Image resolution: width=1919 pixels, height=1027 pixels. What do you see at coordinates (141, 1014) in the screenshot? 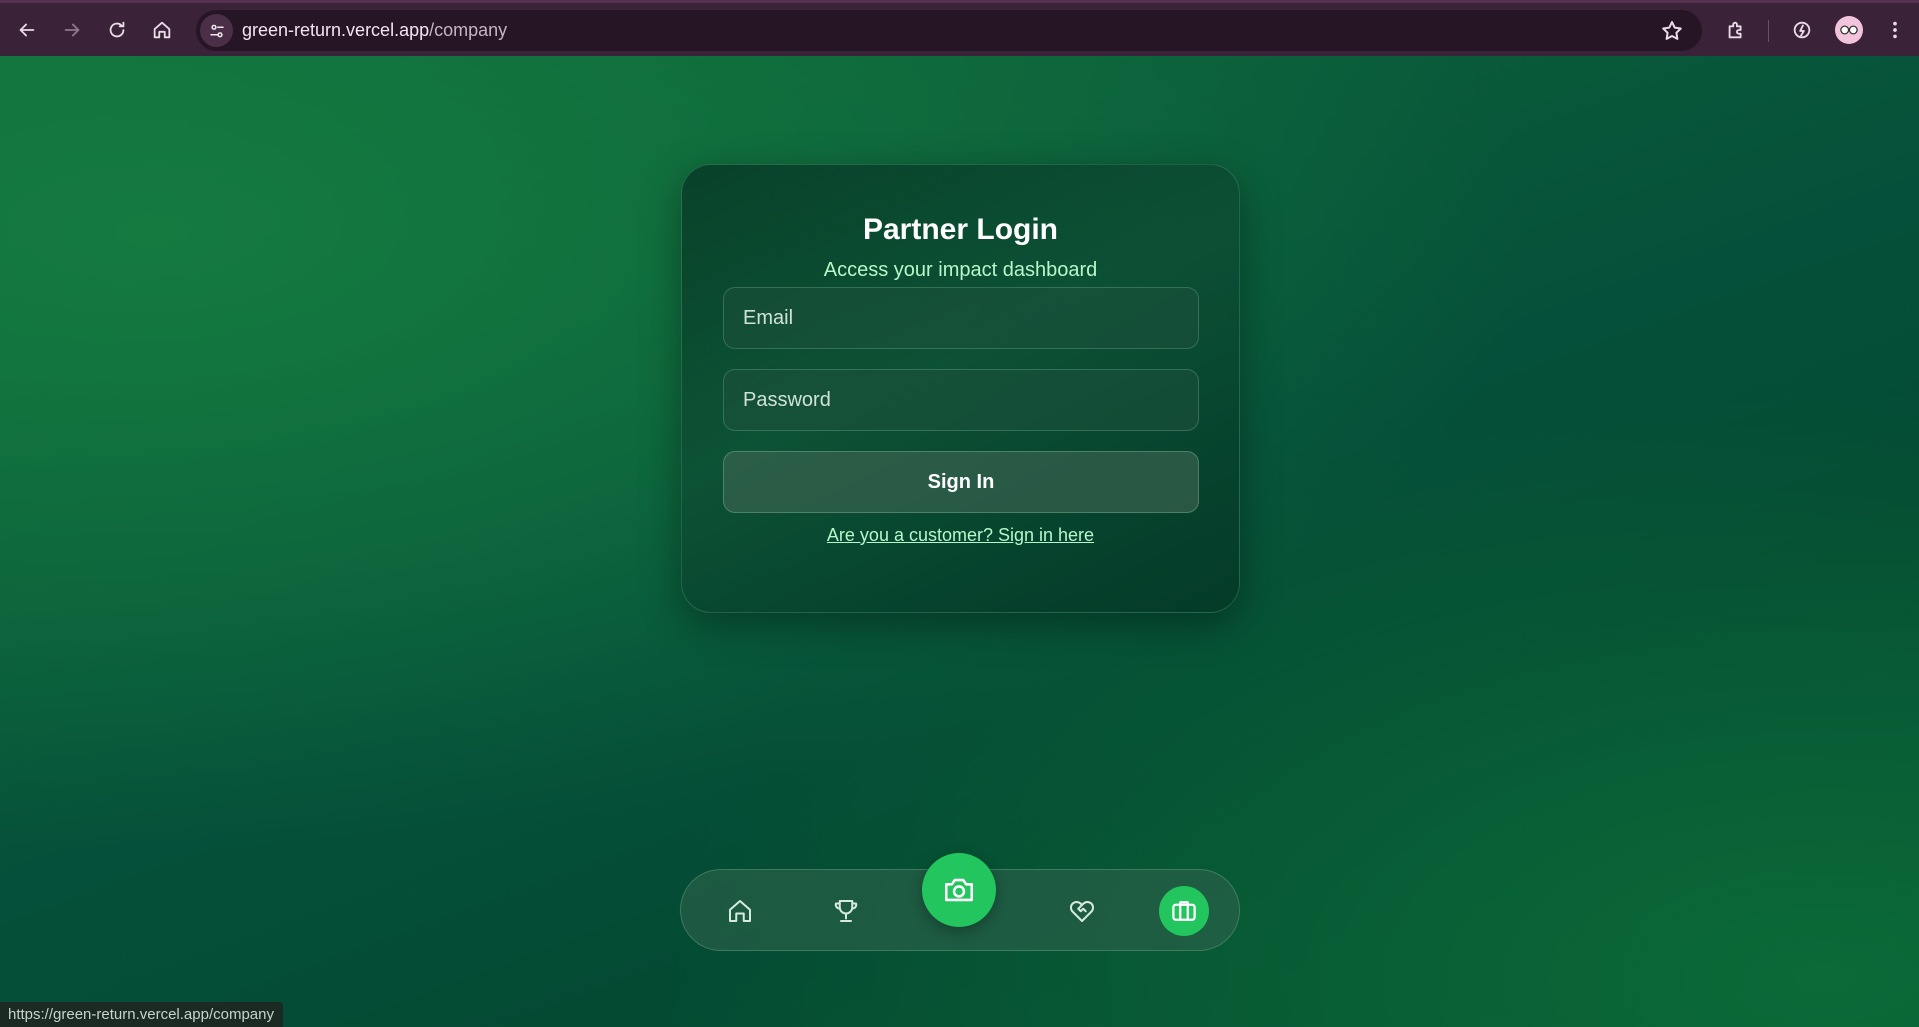
I see `status-bar-url: https://green-return.vercel.app/company` at bounding box center [141, 1014].